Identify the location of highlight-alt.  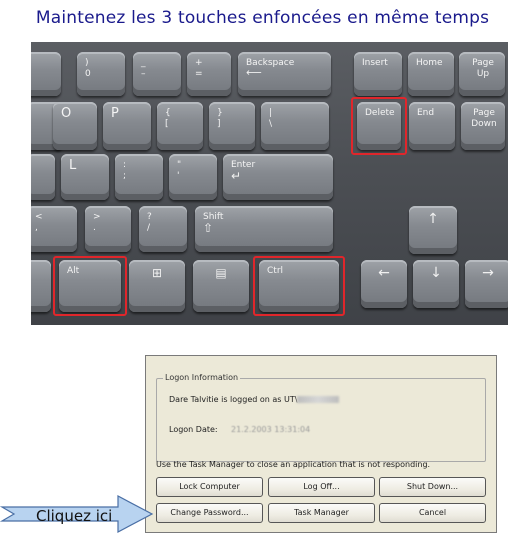
(90, 286).